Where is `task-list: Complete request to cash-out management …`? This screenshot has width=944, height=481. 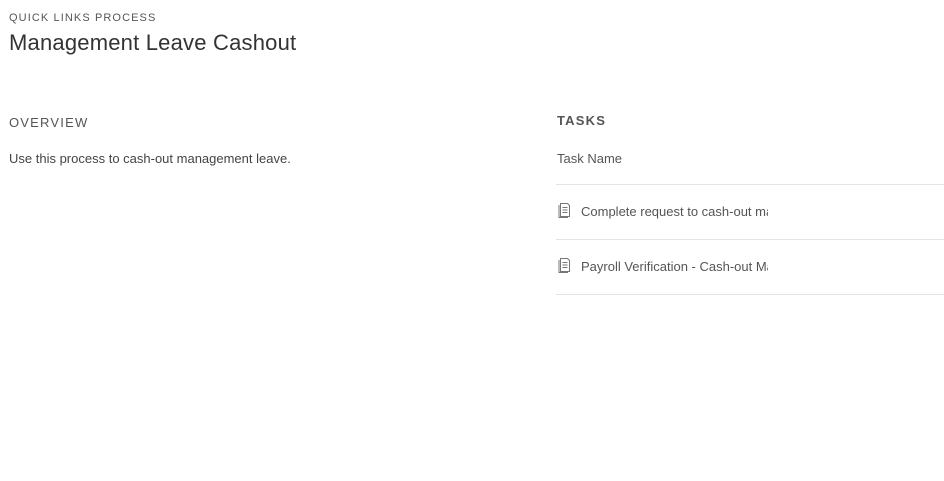
task-list: Complete request to cash-out management … is located at coordinates (750, 239).